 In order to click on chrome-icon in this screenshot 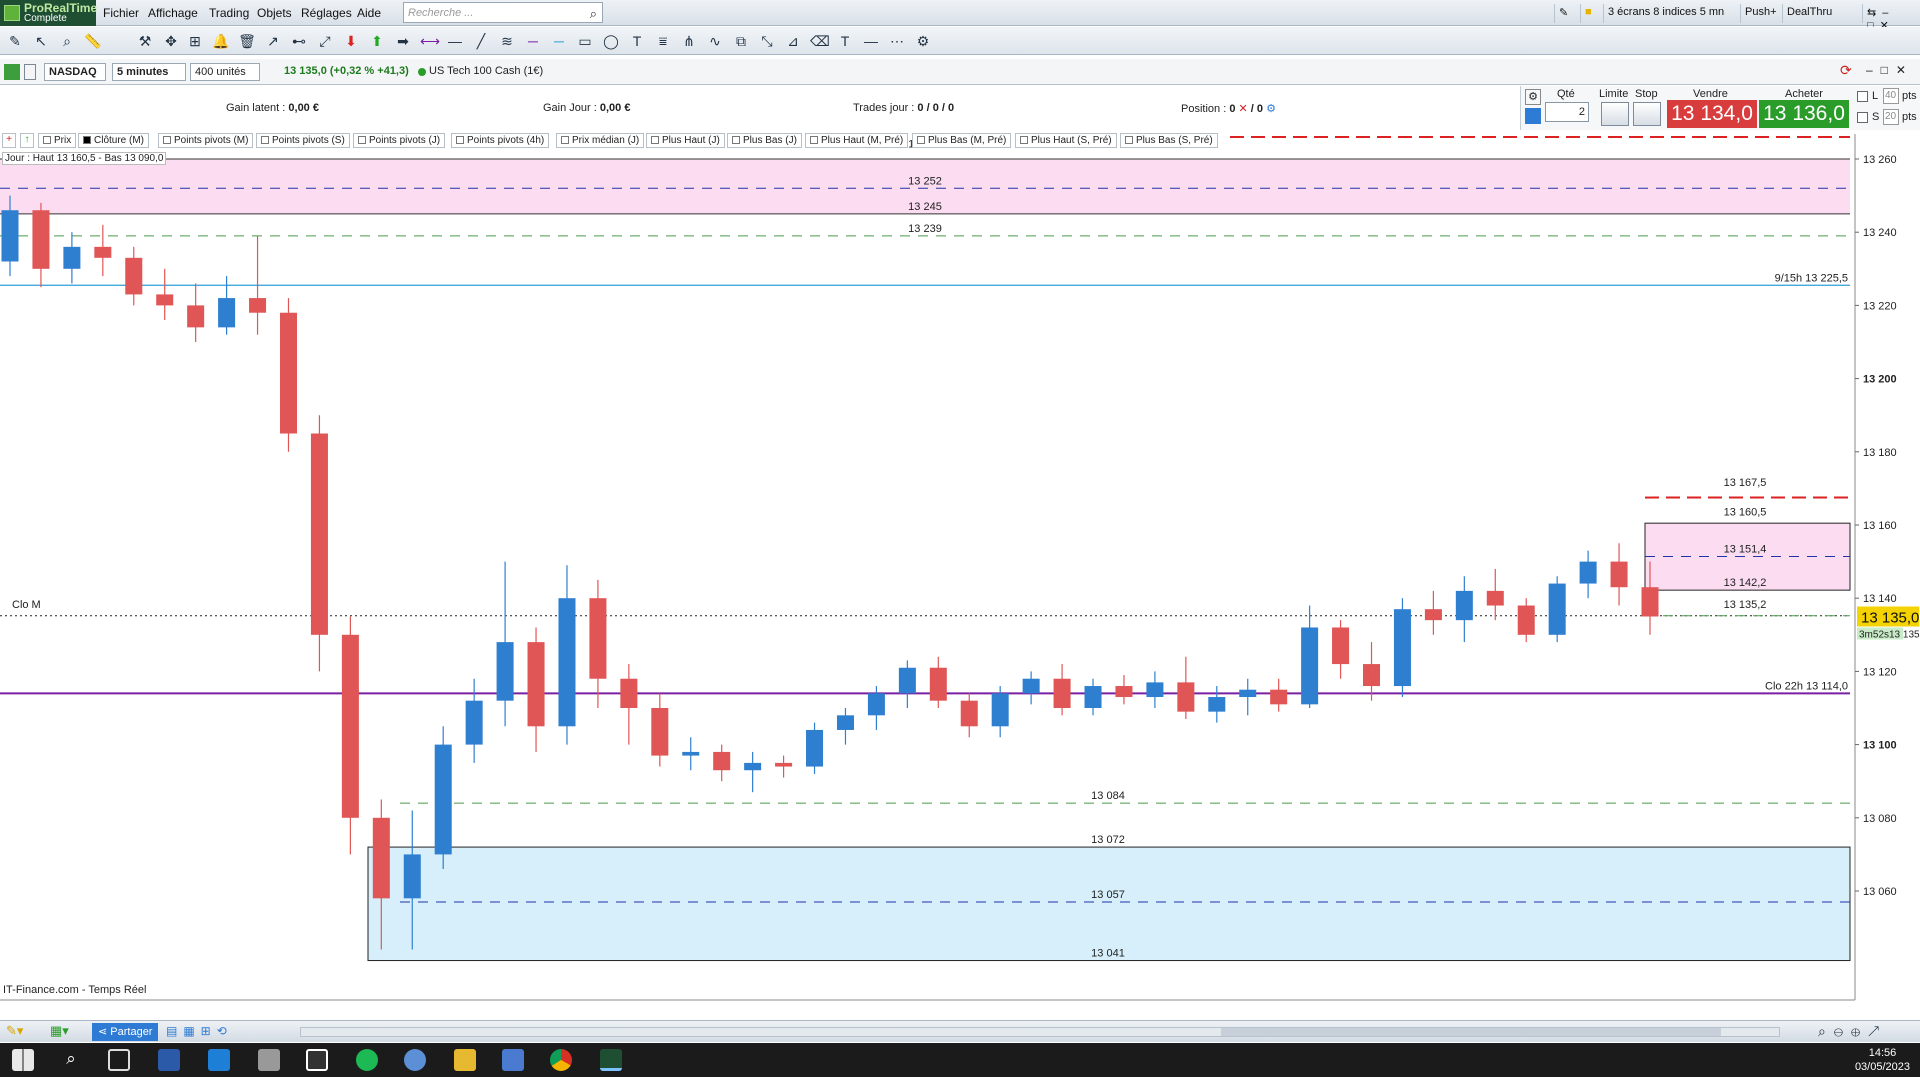, I will do `click(561, 1060)`.